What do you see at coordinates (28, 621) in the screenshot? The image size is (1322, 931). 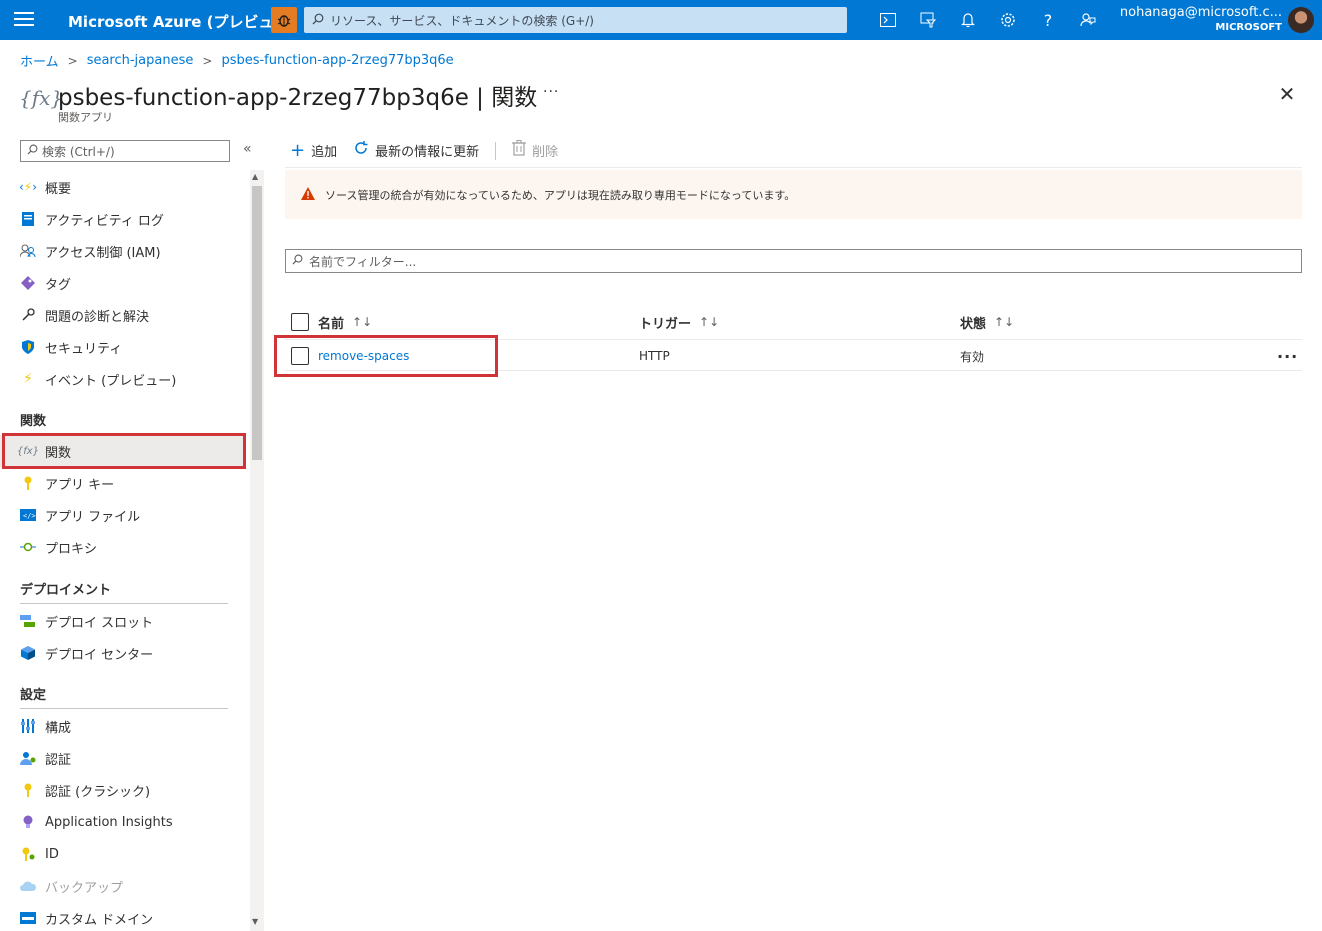 I see `deploy-slots-icon` at bounding box center [28, 621].